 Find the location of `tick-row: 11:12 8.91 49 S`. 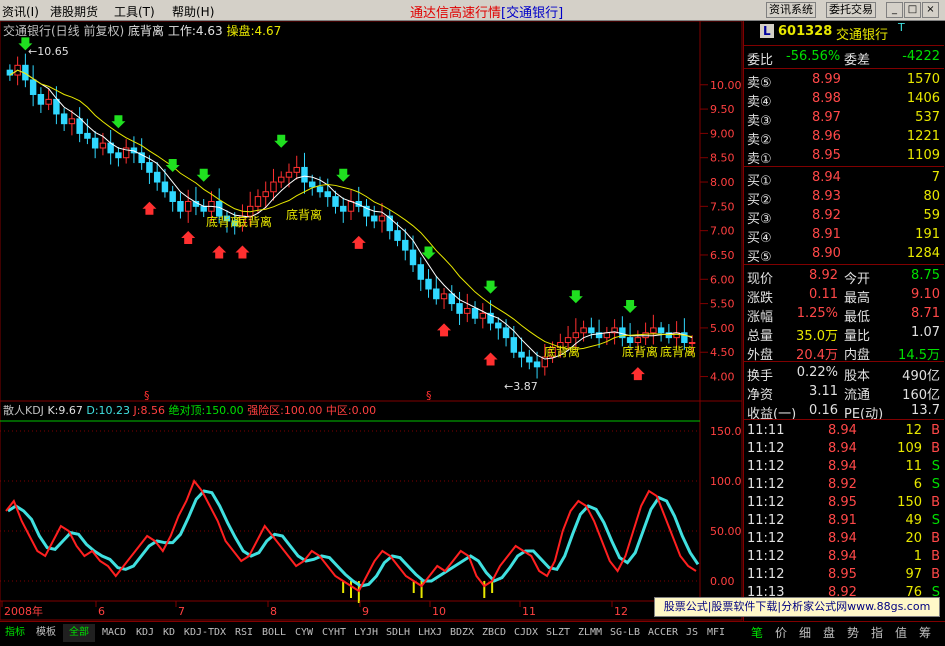

tick-row: 11:12 8.91 49 S is located at coordinates (844, 521).